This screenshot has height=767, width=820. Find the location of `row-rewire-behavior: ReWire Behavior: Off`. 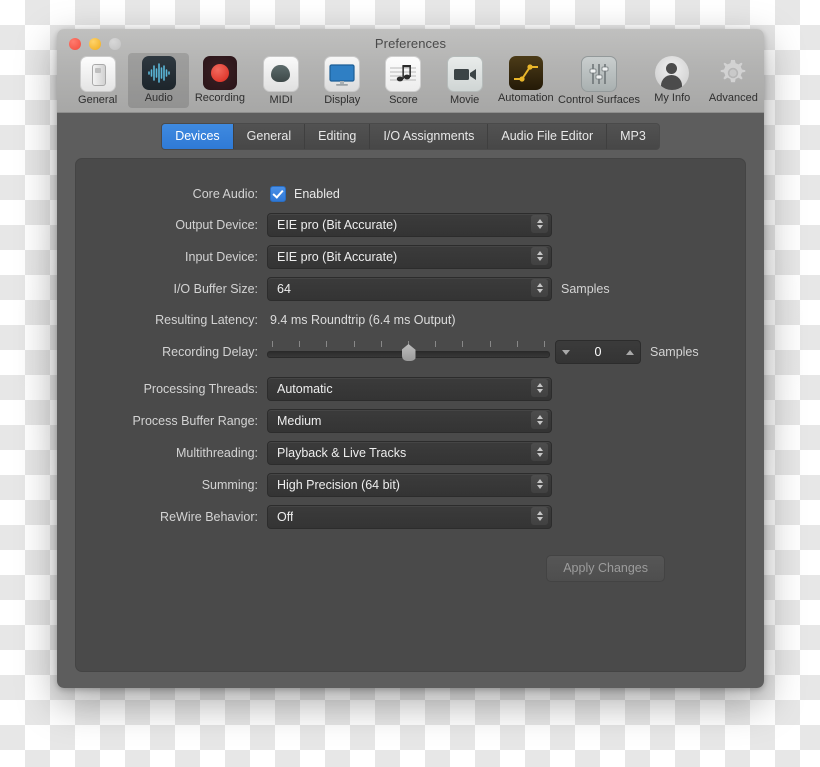

row-rewire-behavior: ReWire Behavior: Off is located at coordinates (410, 517).